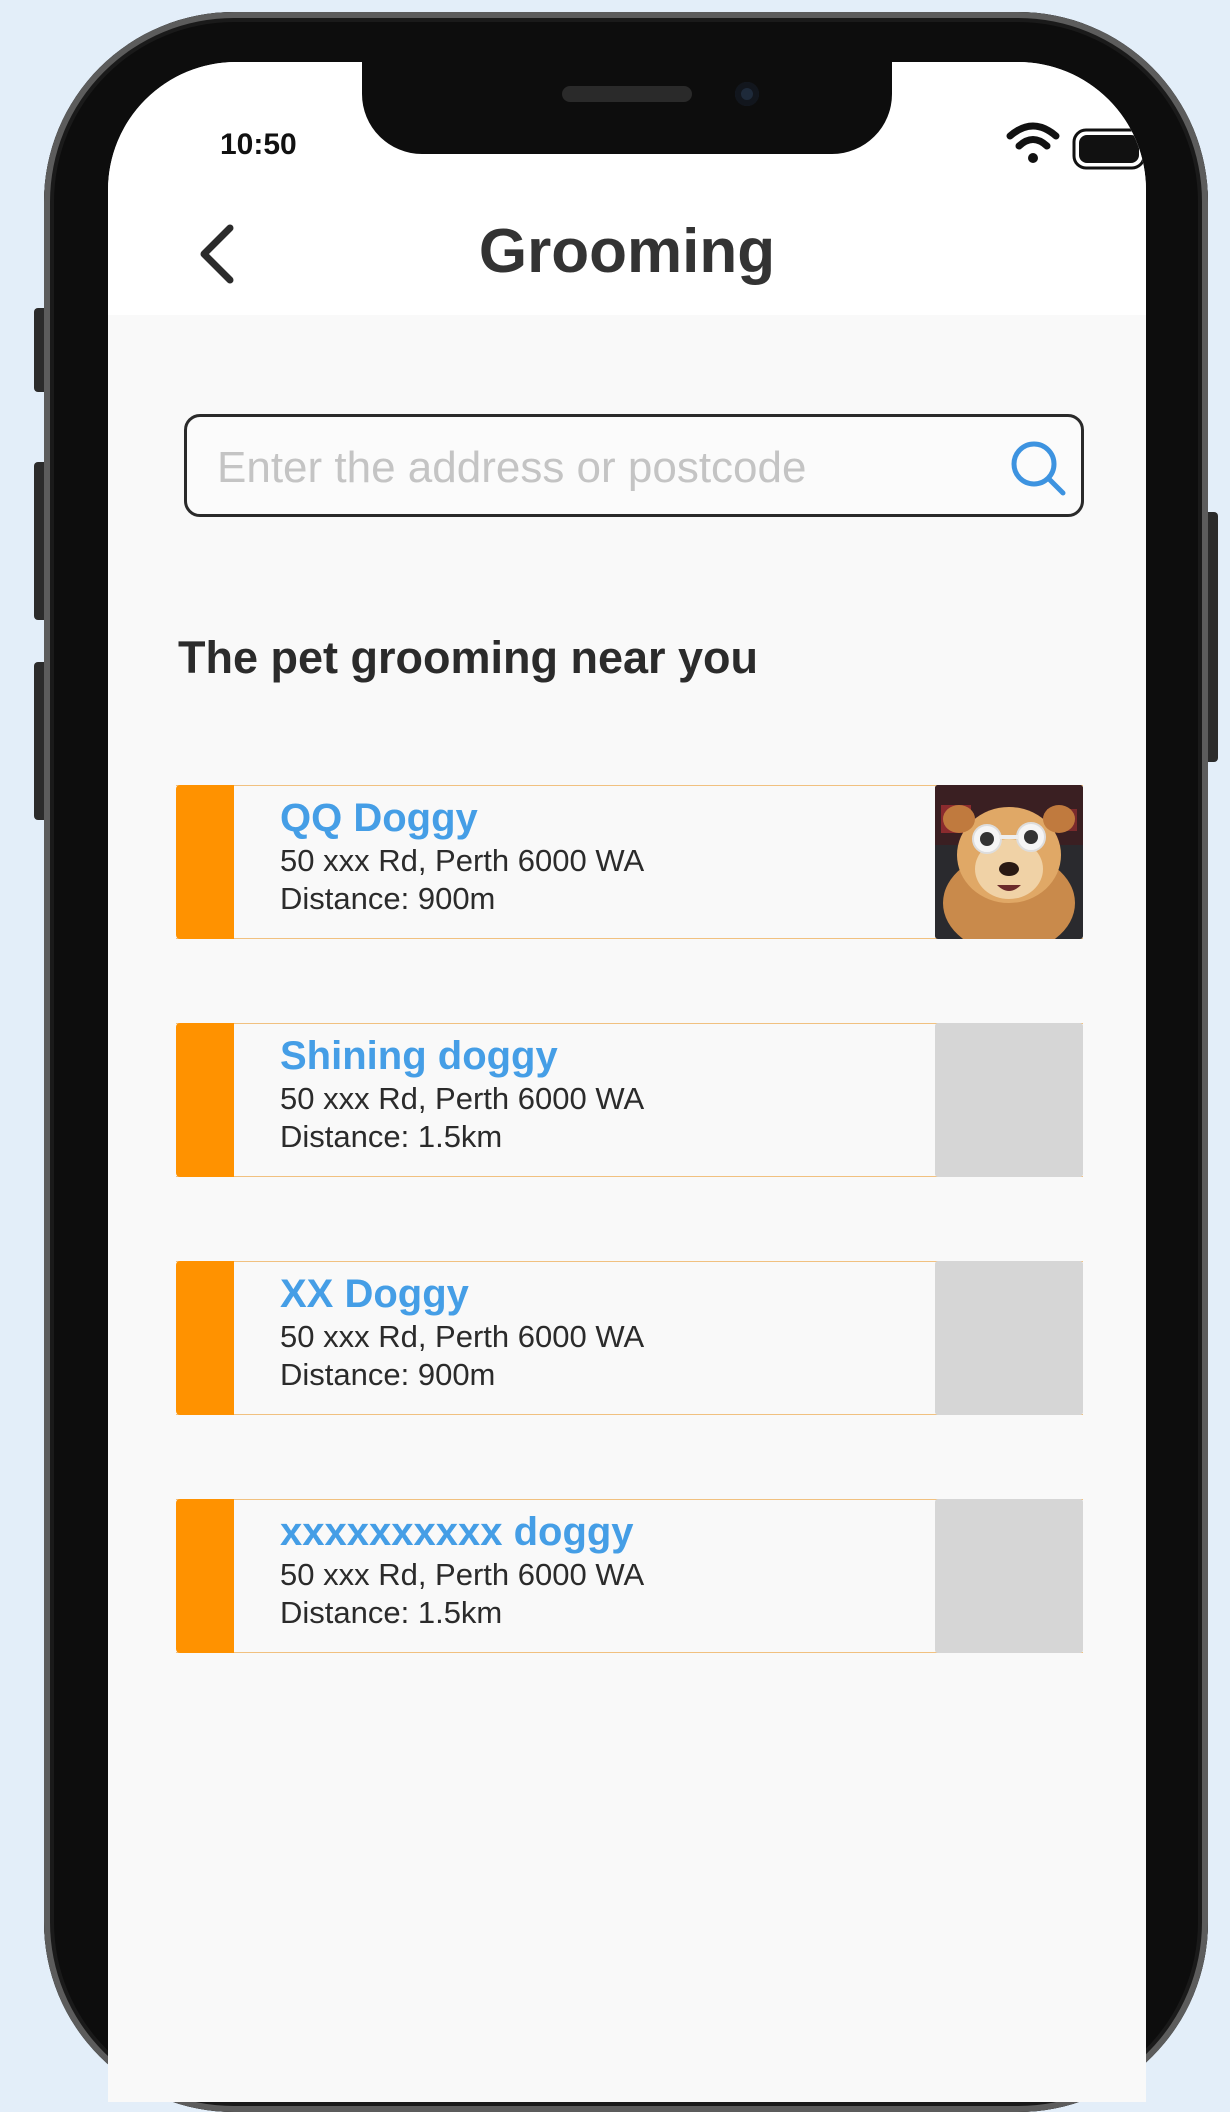  Describe the element at coordinates (468, 657) in the screenshot. I see `section-heading: The pet grooming near you` at that location.